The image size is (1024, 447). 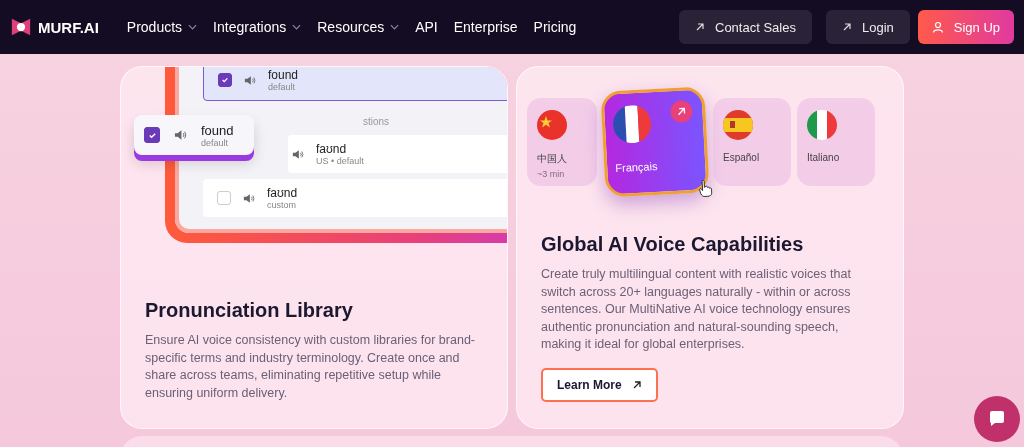 I want to click on nav-button: Contact Sales, so click(x=745, y=27).